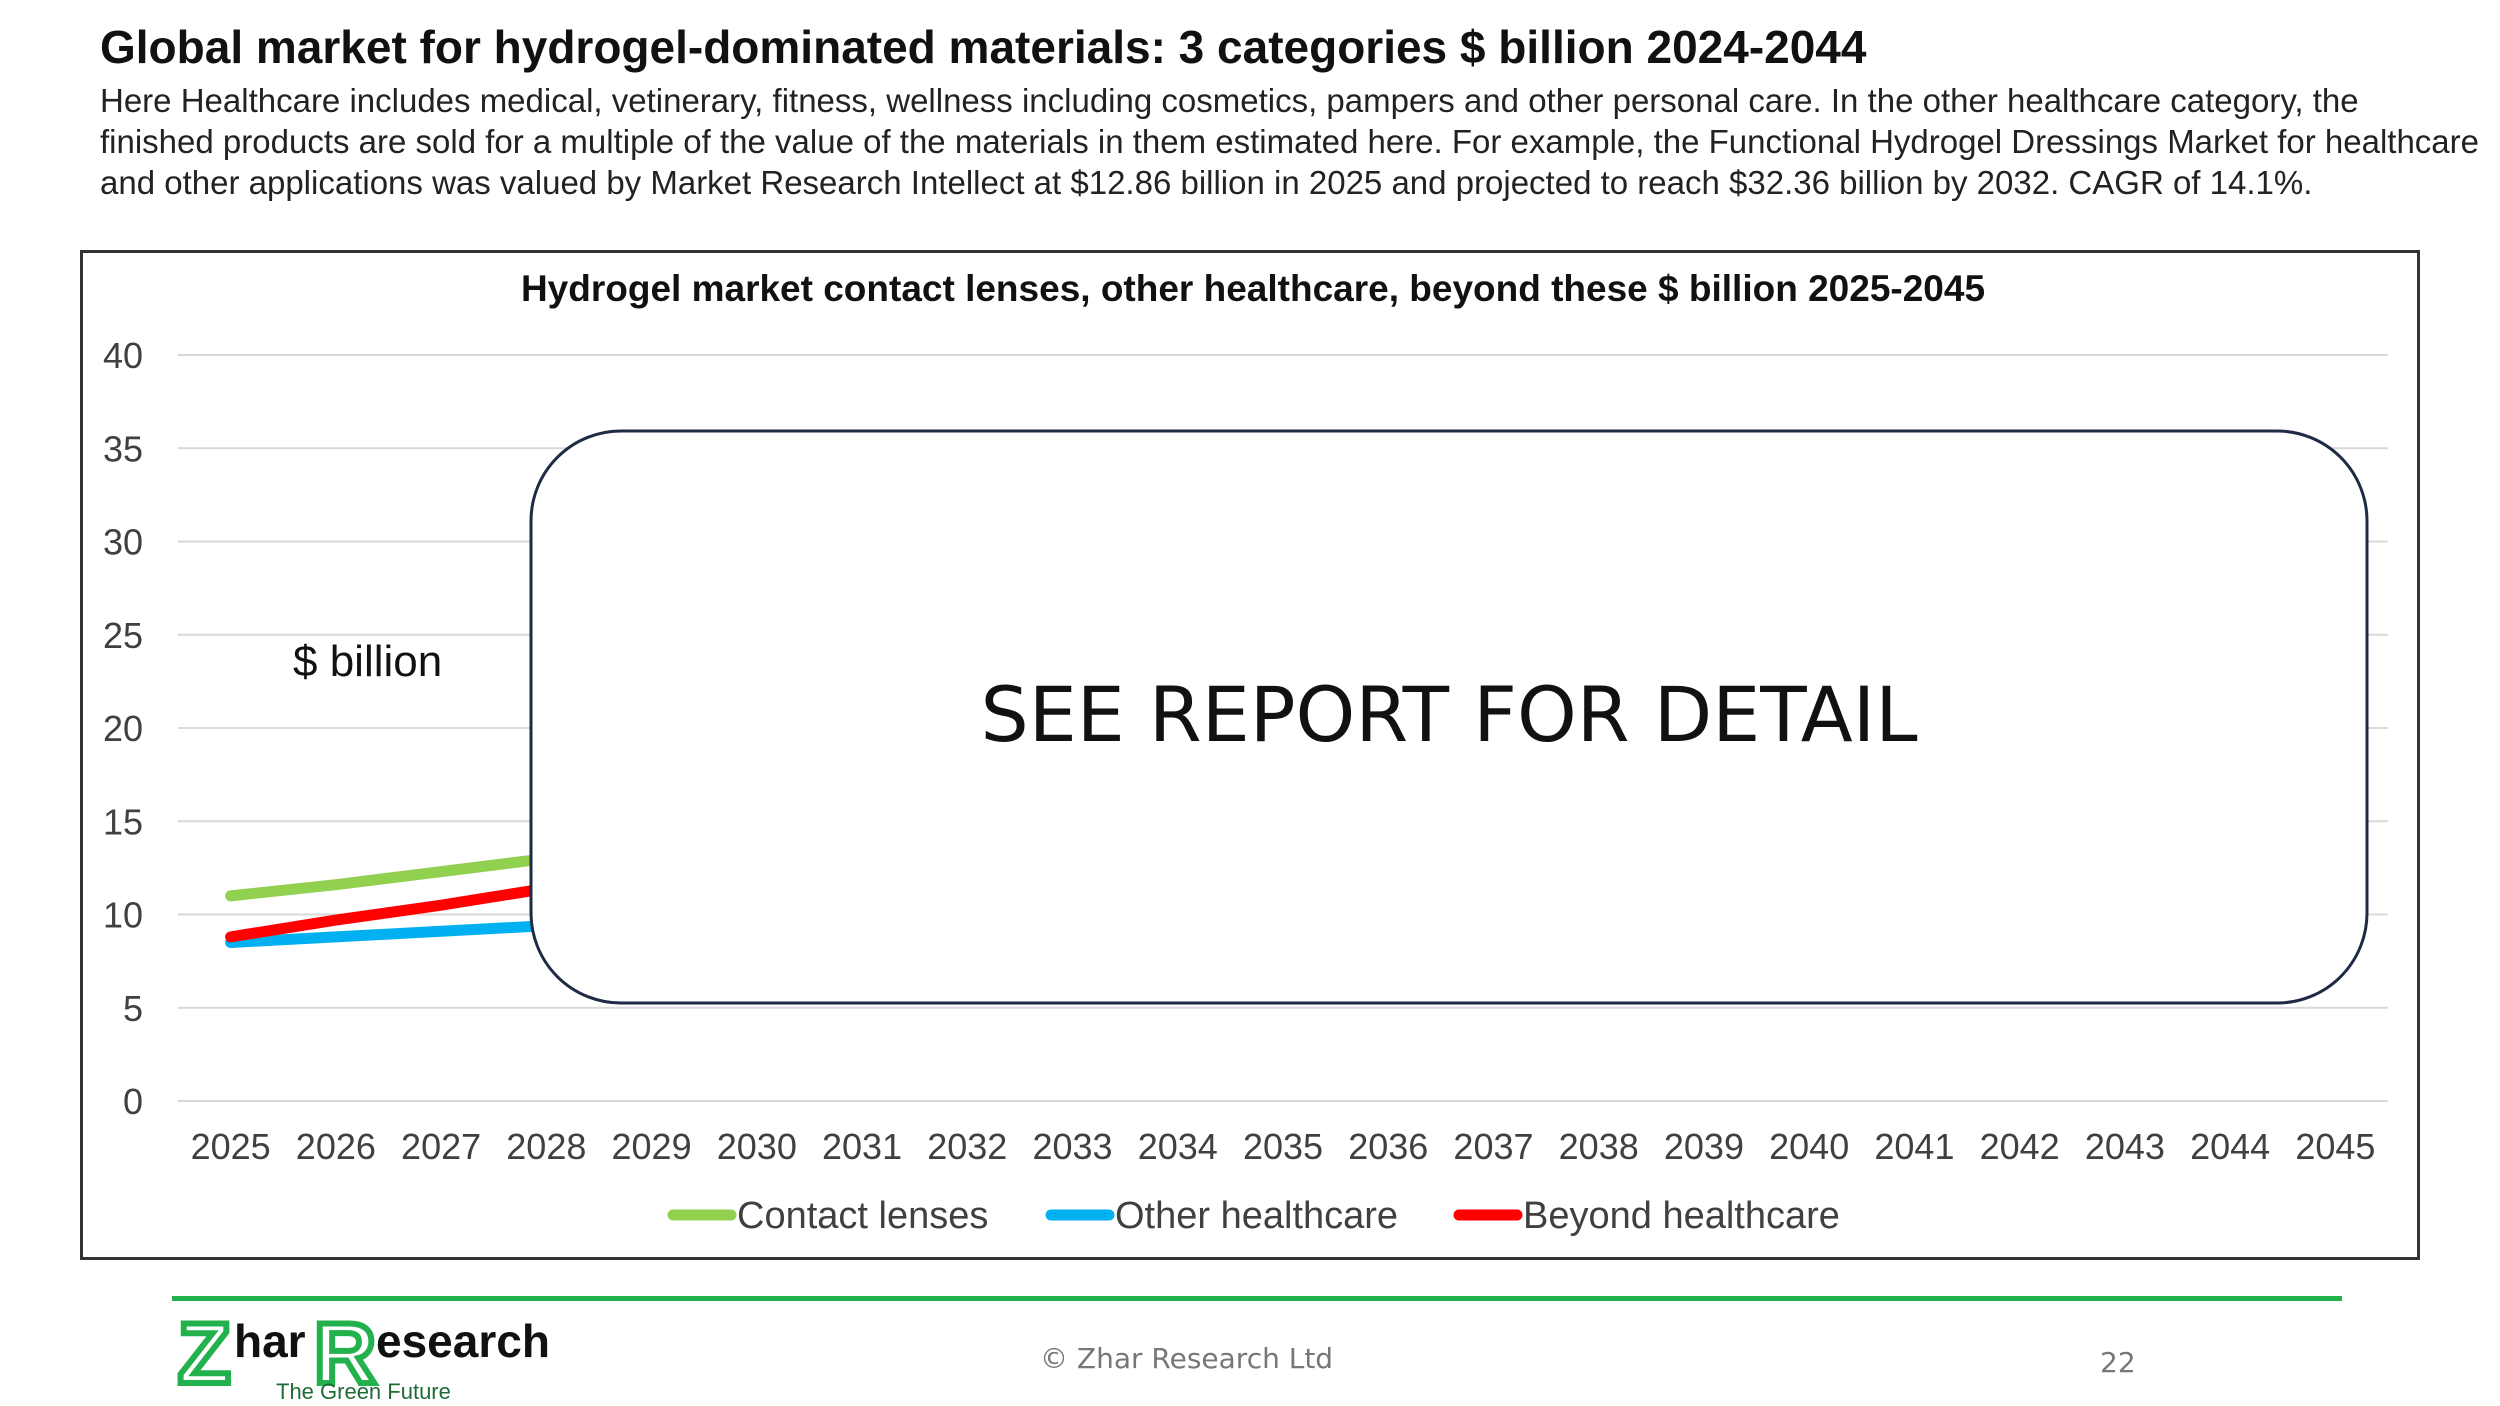  Describe the element at coordinates (363, 1355) in the screenshot. I see `zhar-research-logo: Z har R esearch The Green Future` at that location.